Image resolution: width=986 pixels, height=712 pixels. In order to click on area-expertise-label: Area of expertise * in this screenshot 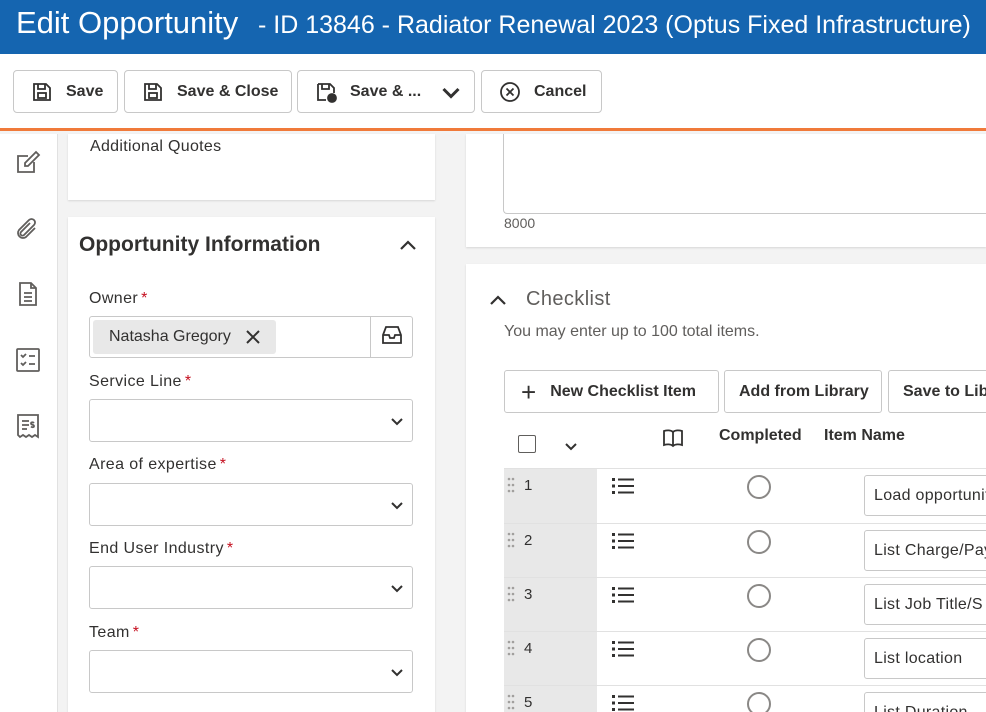, I will do `click(157, 465)`.